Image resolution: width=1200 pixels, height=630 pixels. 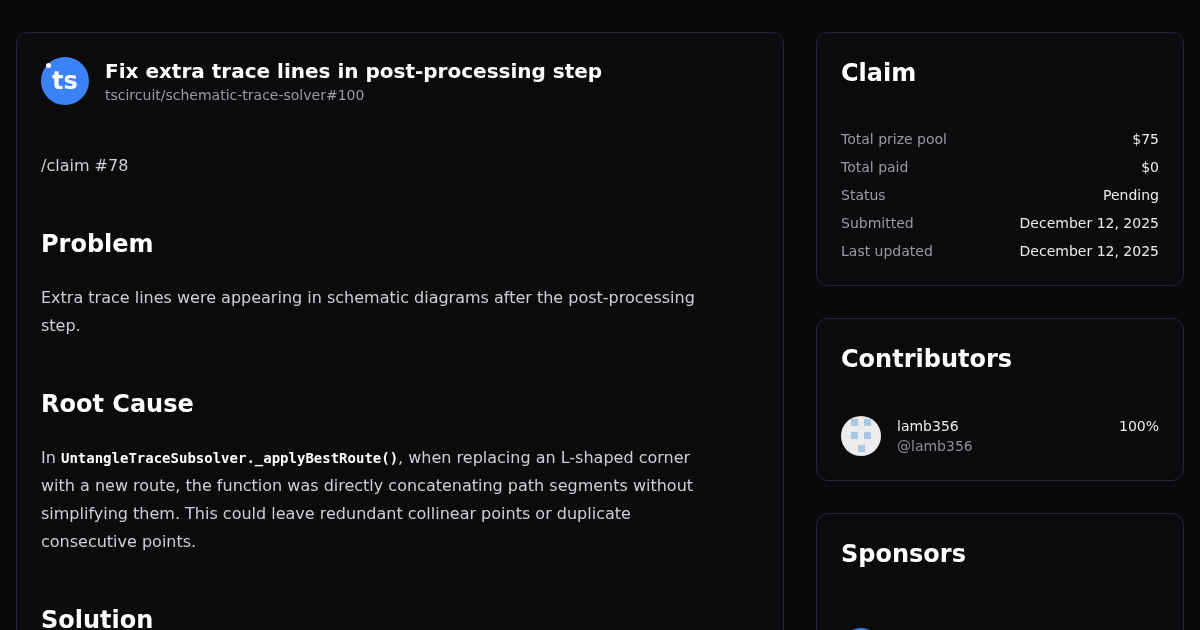 What do you see at coordinates (877, 223) in the screenshot?
I see `claim-label: Submitted` at bounding box center [877, 223].